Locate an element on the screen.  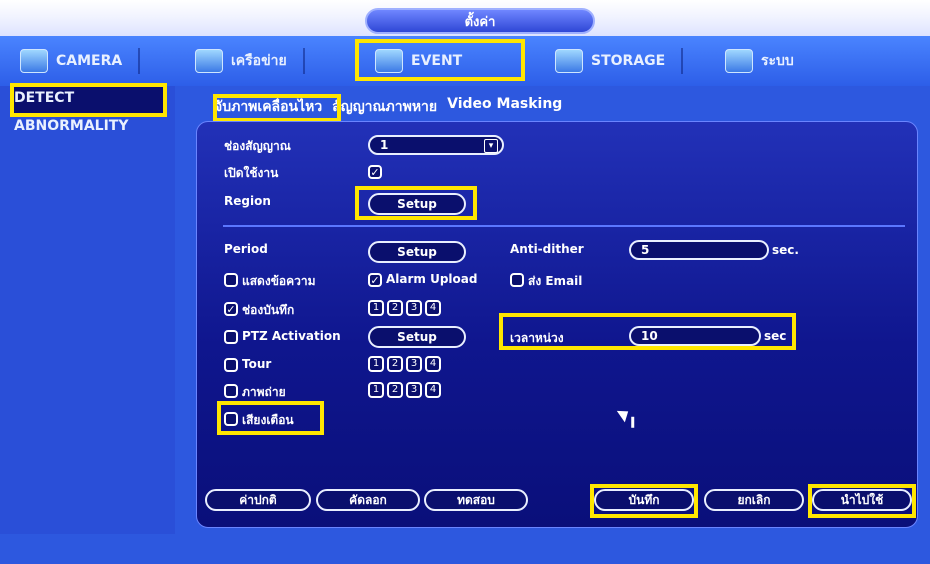
tour-channel-4: 4 is located at coordinates (433, 364).